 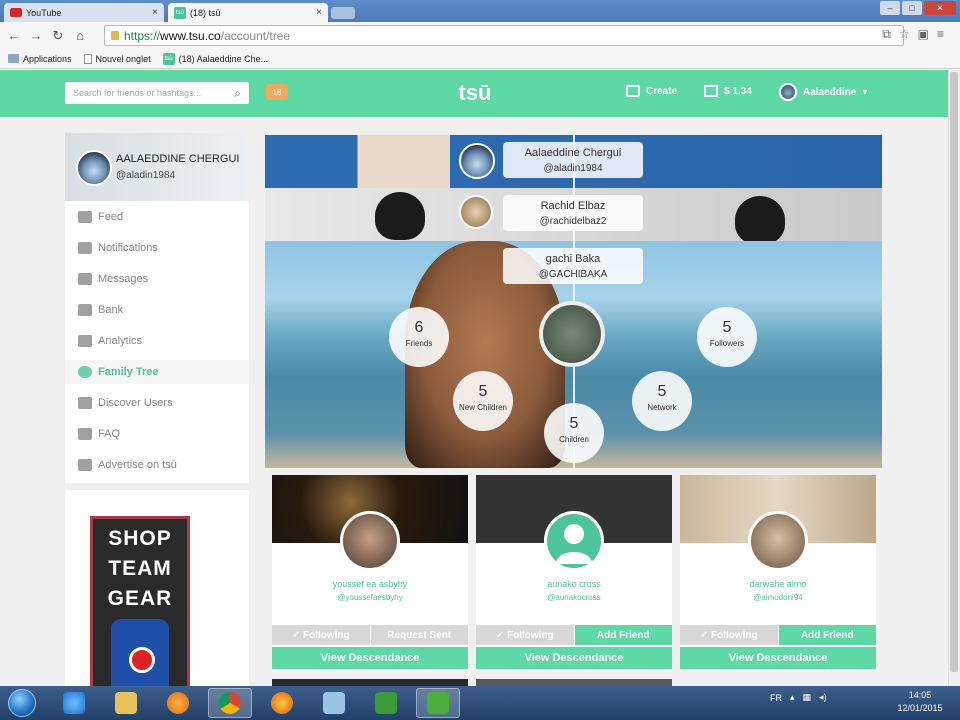 I want to click on profile-handle: @aladin1984, so click(x=146, y=175).